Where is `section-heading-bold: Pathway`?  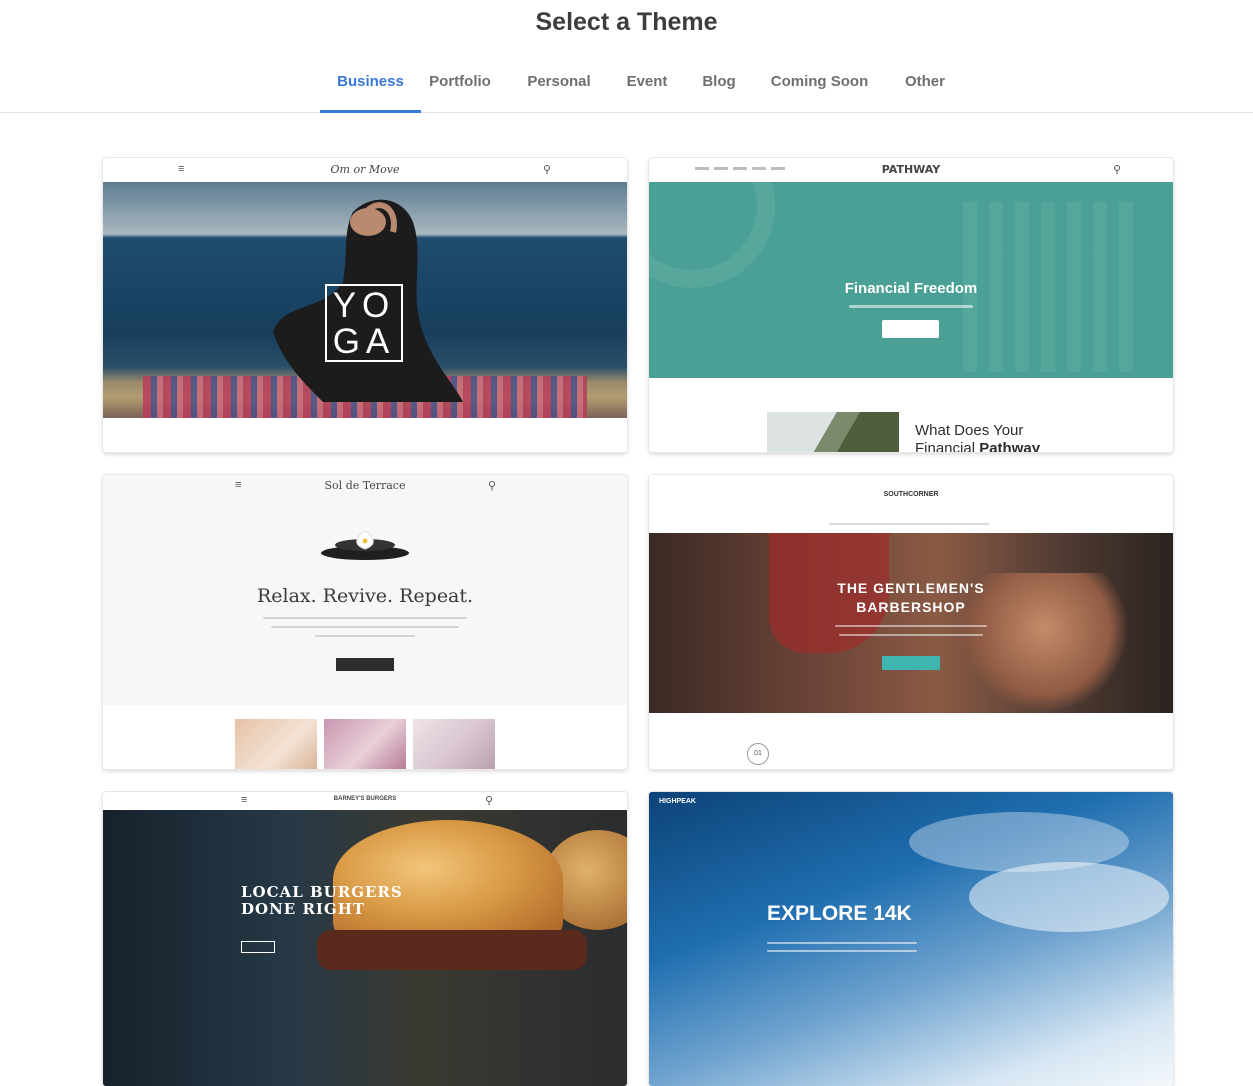 section-heading-bold: Pathway is located at coordinates (1010, 446).